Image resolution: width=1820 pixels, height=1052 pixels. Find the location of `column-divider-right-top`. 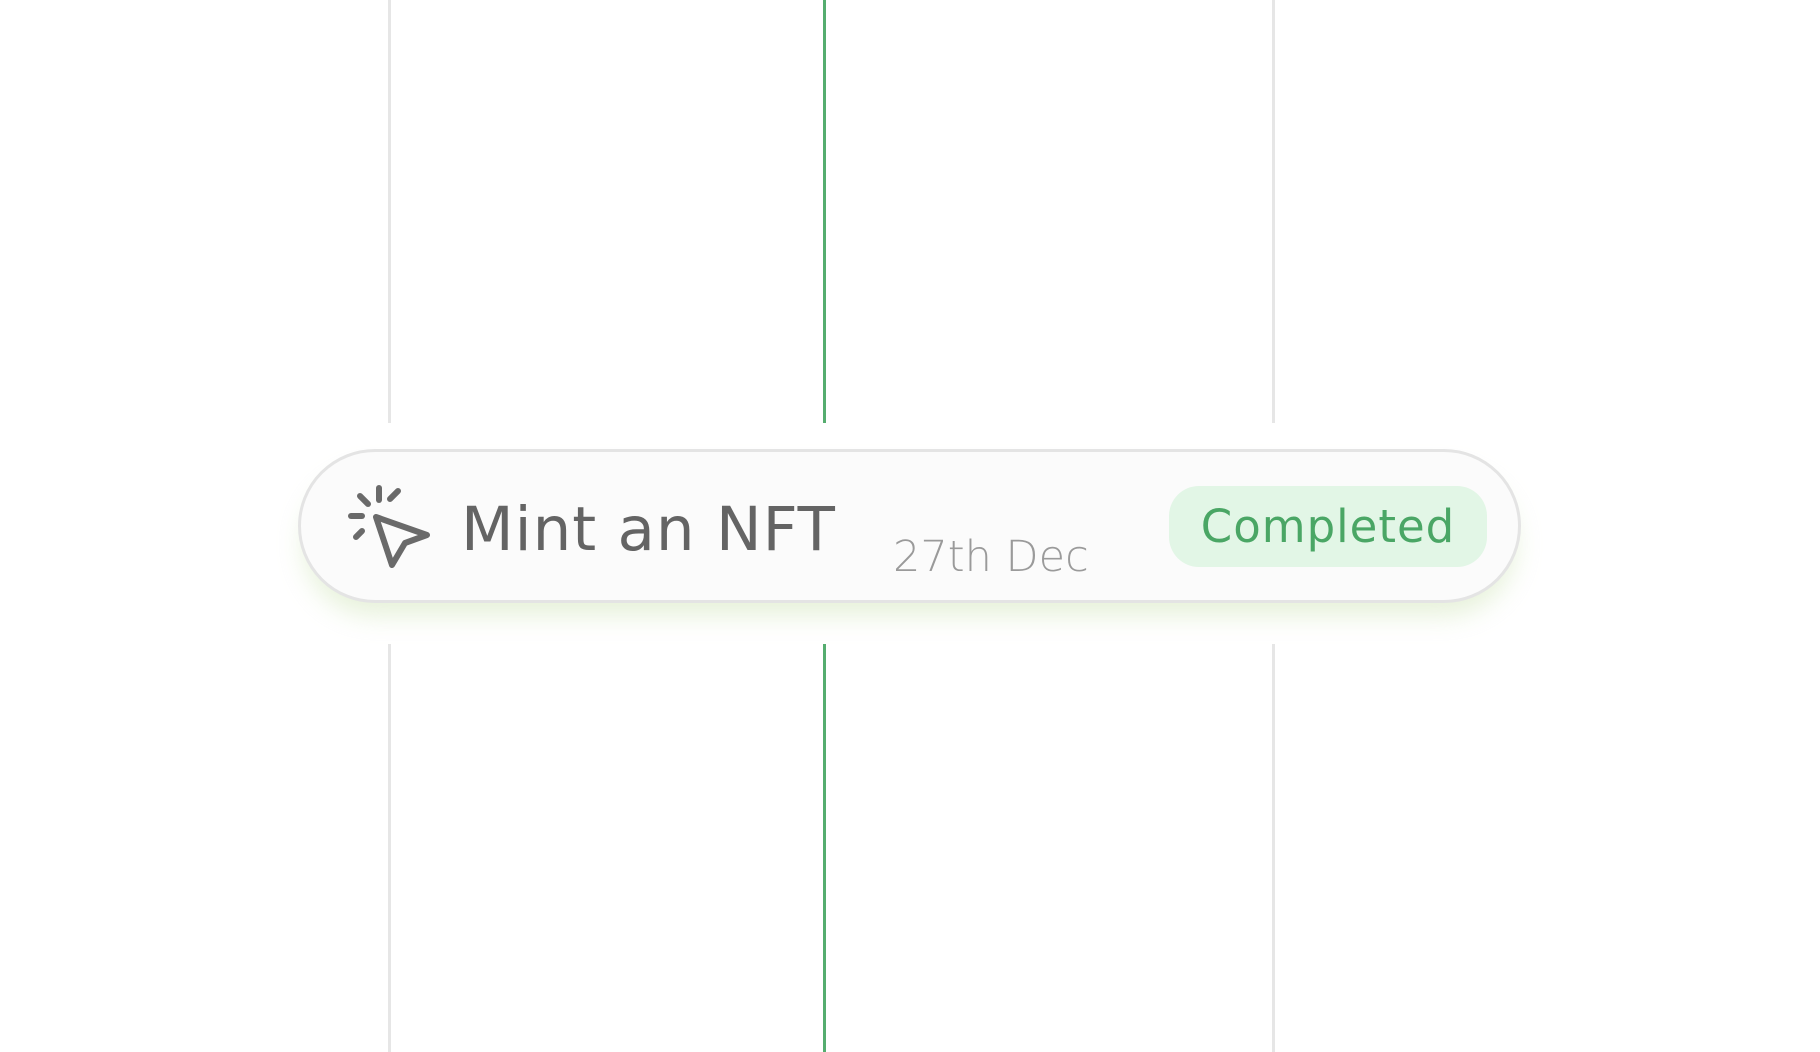

column-divider-right-top is located at coordinates (1273, 211).